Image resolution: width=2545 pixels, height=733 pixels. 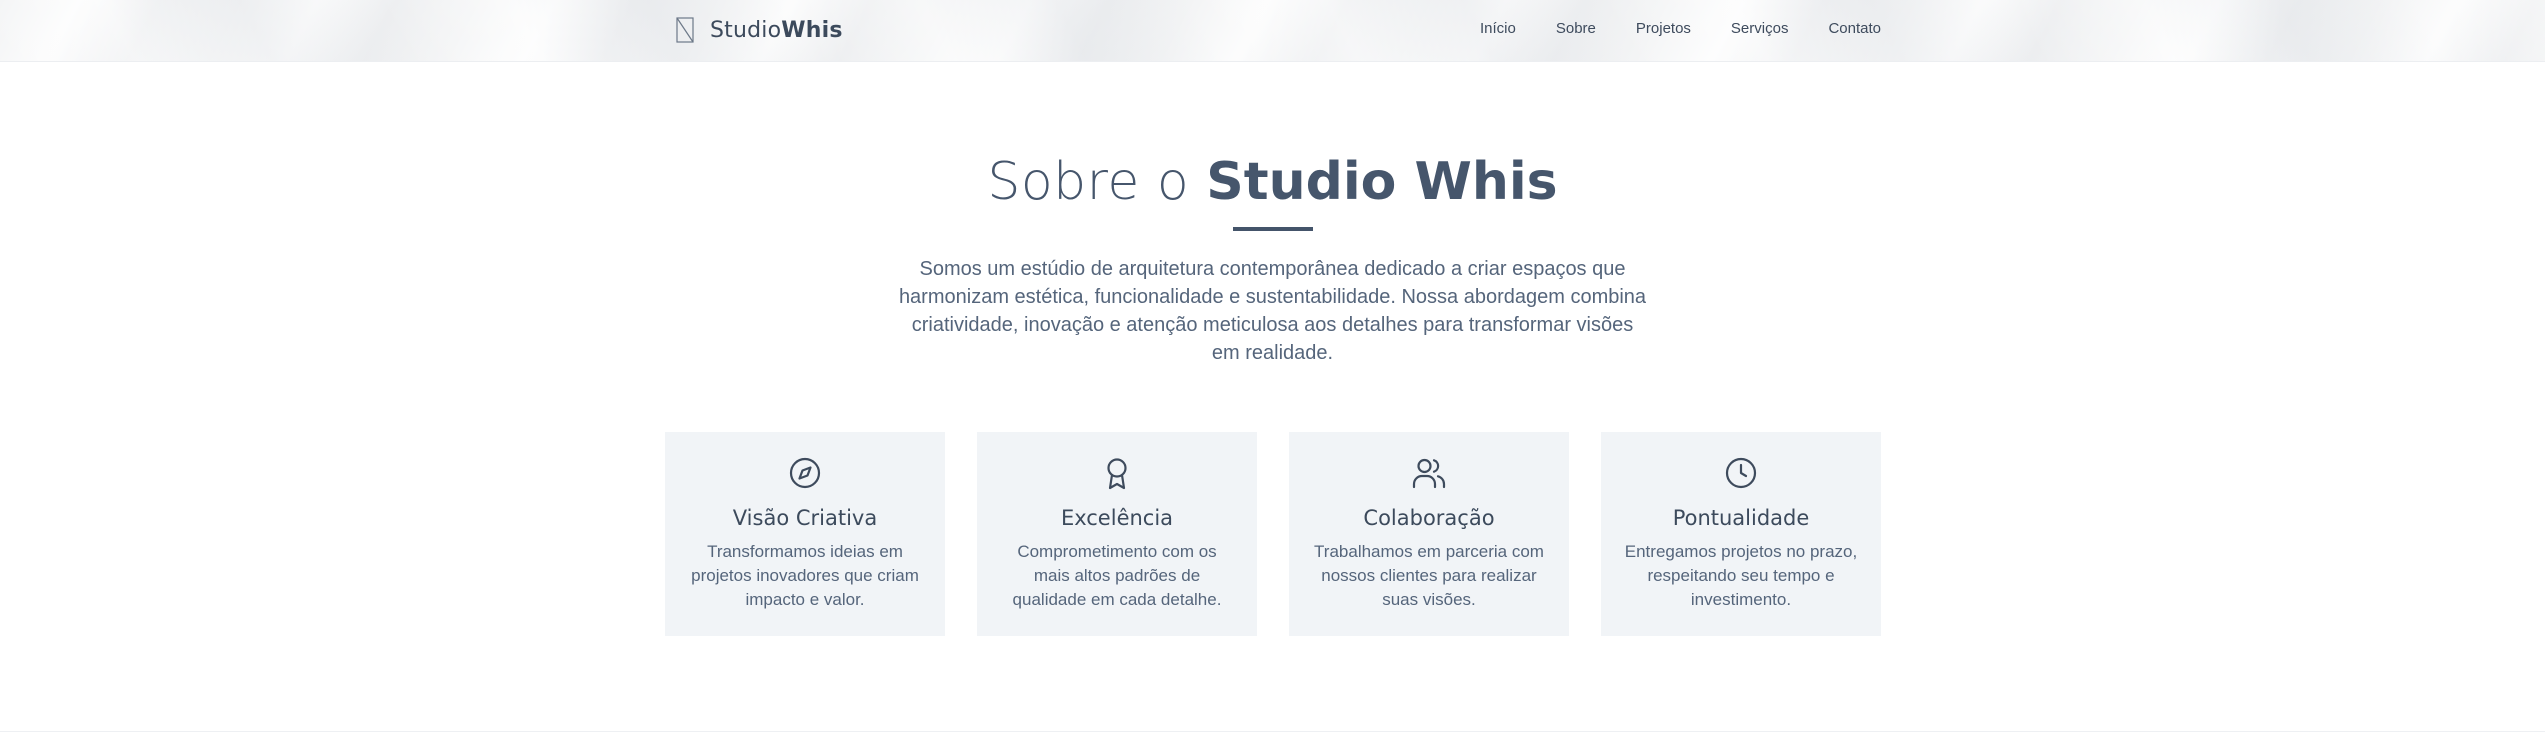 I want to click on building-logo-icon, so click(x=685, y=30).